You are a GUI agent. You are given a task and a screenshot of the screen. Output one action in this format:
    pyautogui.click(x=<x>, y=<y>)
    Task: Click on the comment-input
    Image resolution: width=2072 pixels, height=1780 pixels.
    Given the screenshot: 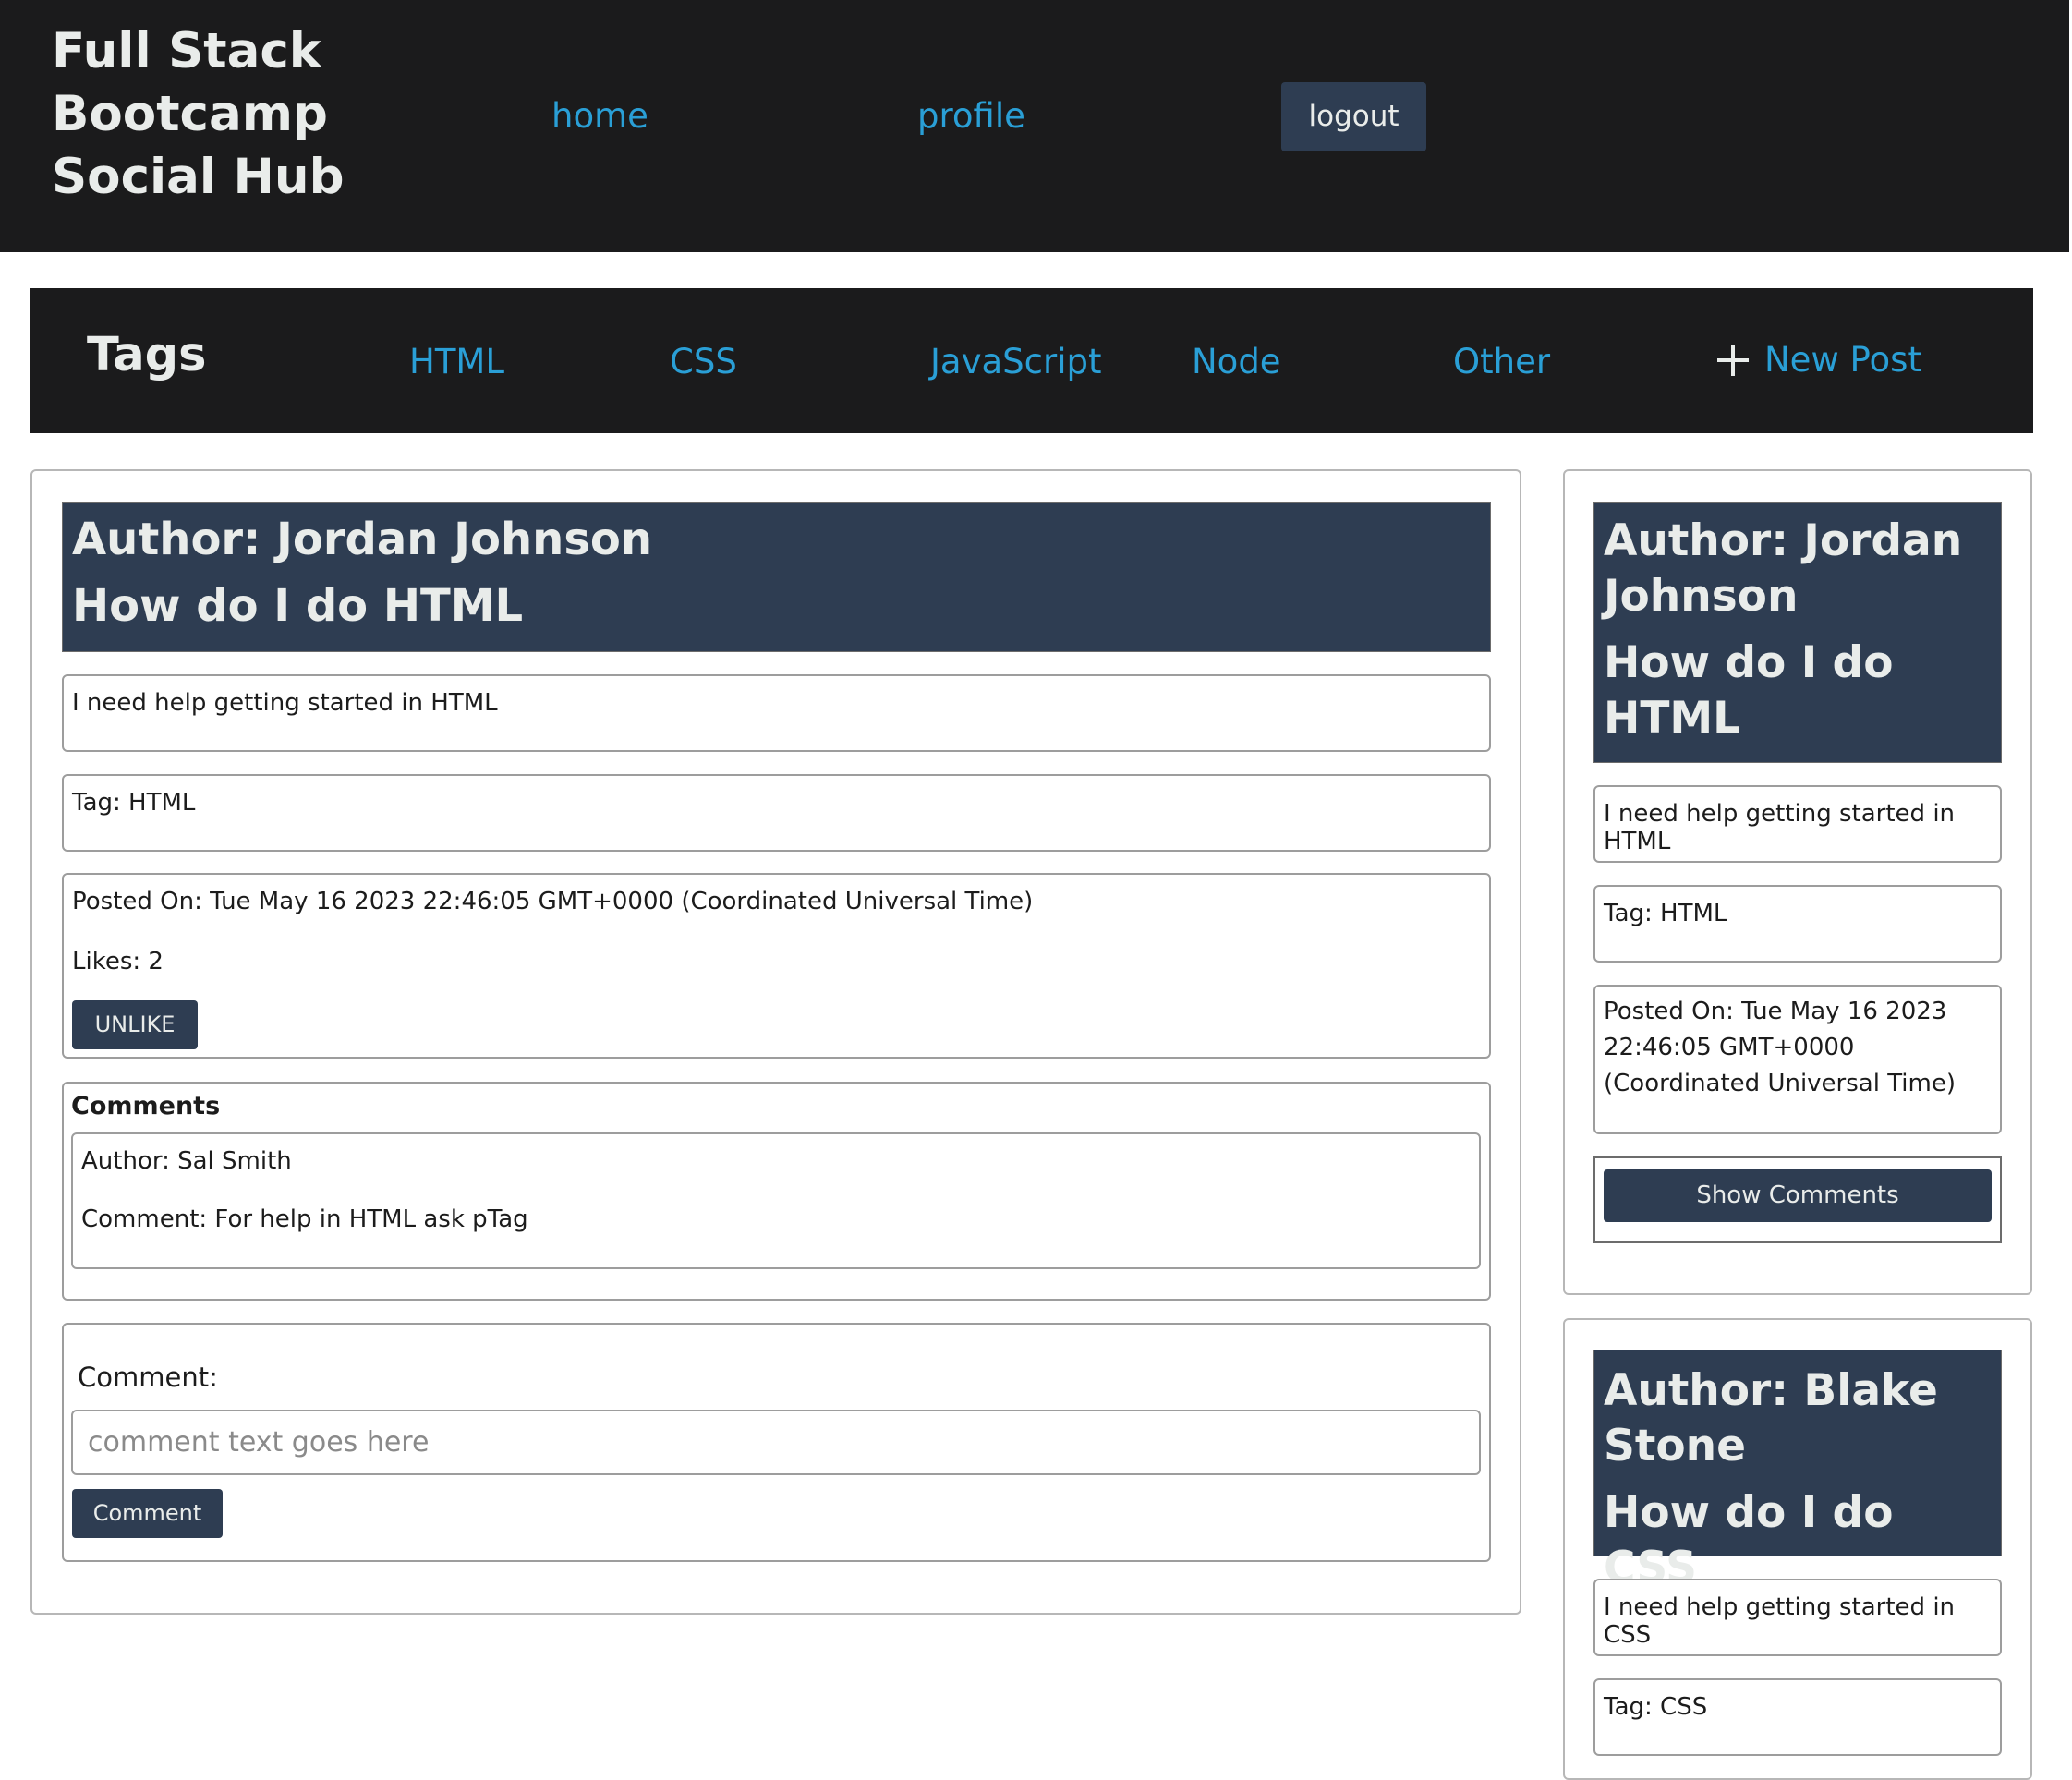 What is the action you would take?
    pyautogui.click(x=776, y=1442)
    